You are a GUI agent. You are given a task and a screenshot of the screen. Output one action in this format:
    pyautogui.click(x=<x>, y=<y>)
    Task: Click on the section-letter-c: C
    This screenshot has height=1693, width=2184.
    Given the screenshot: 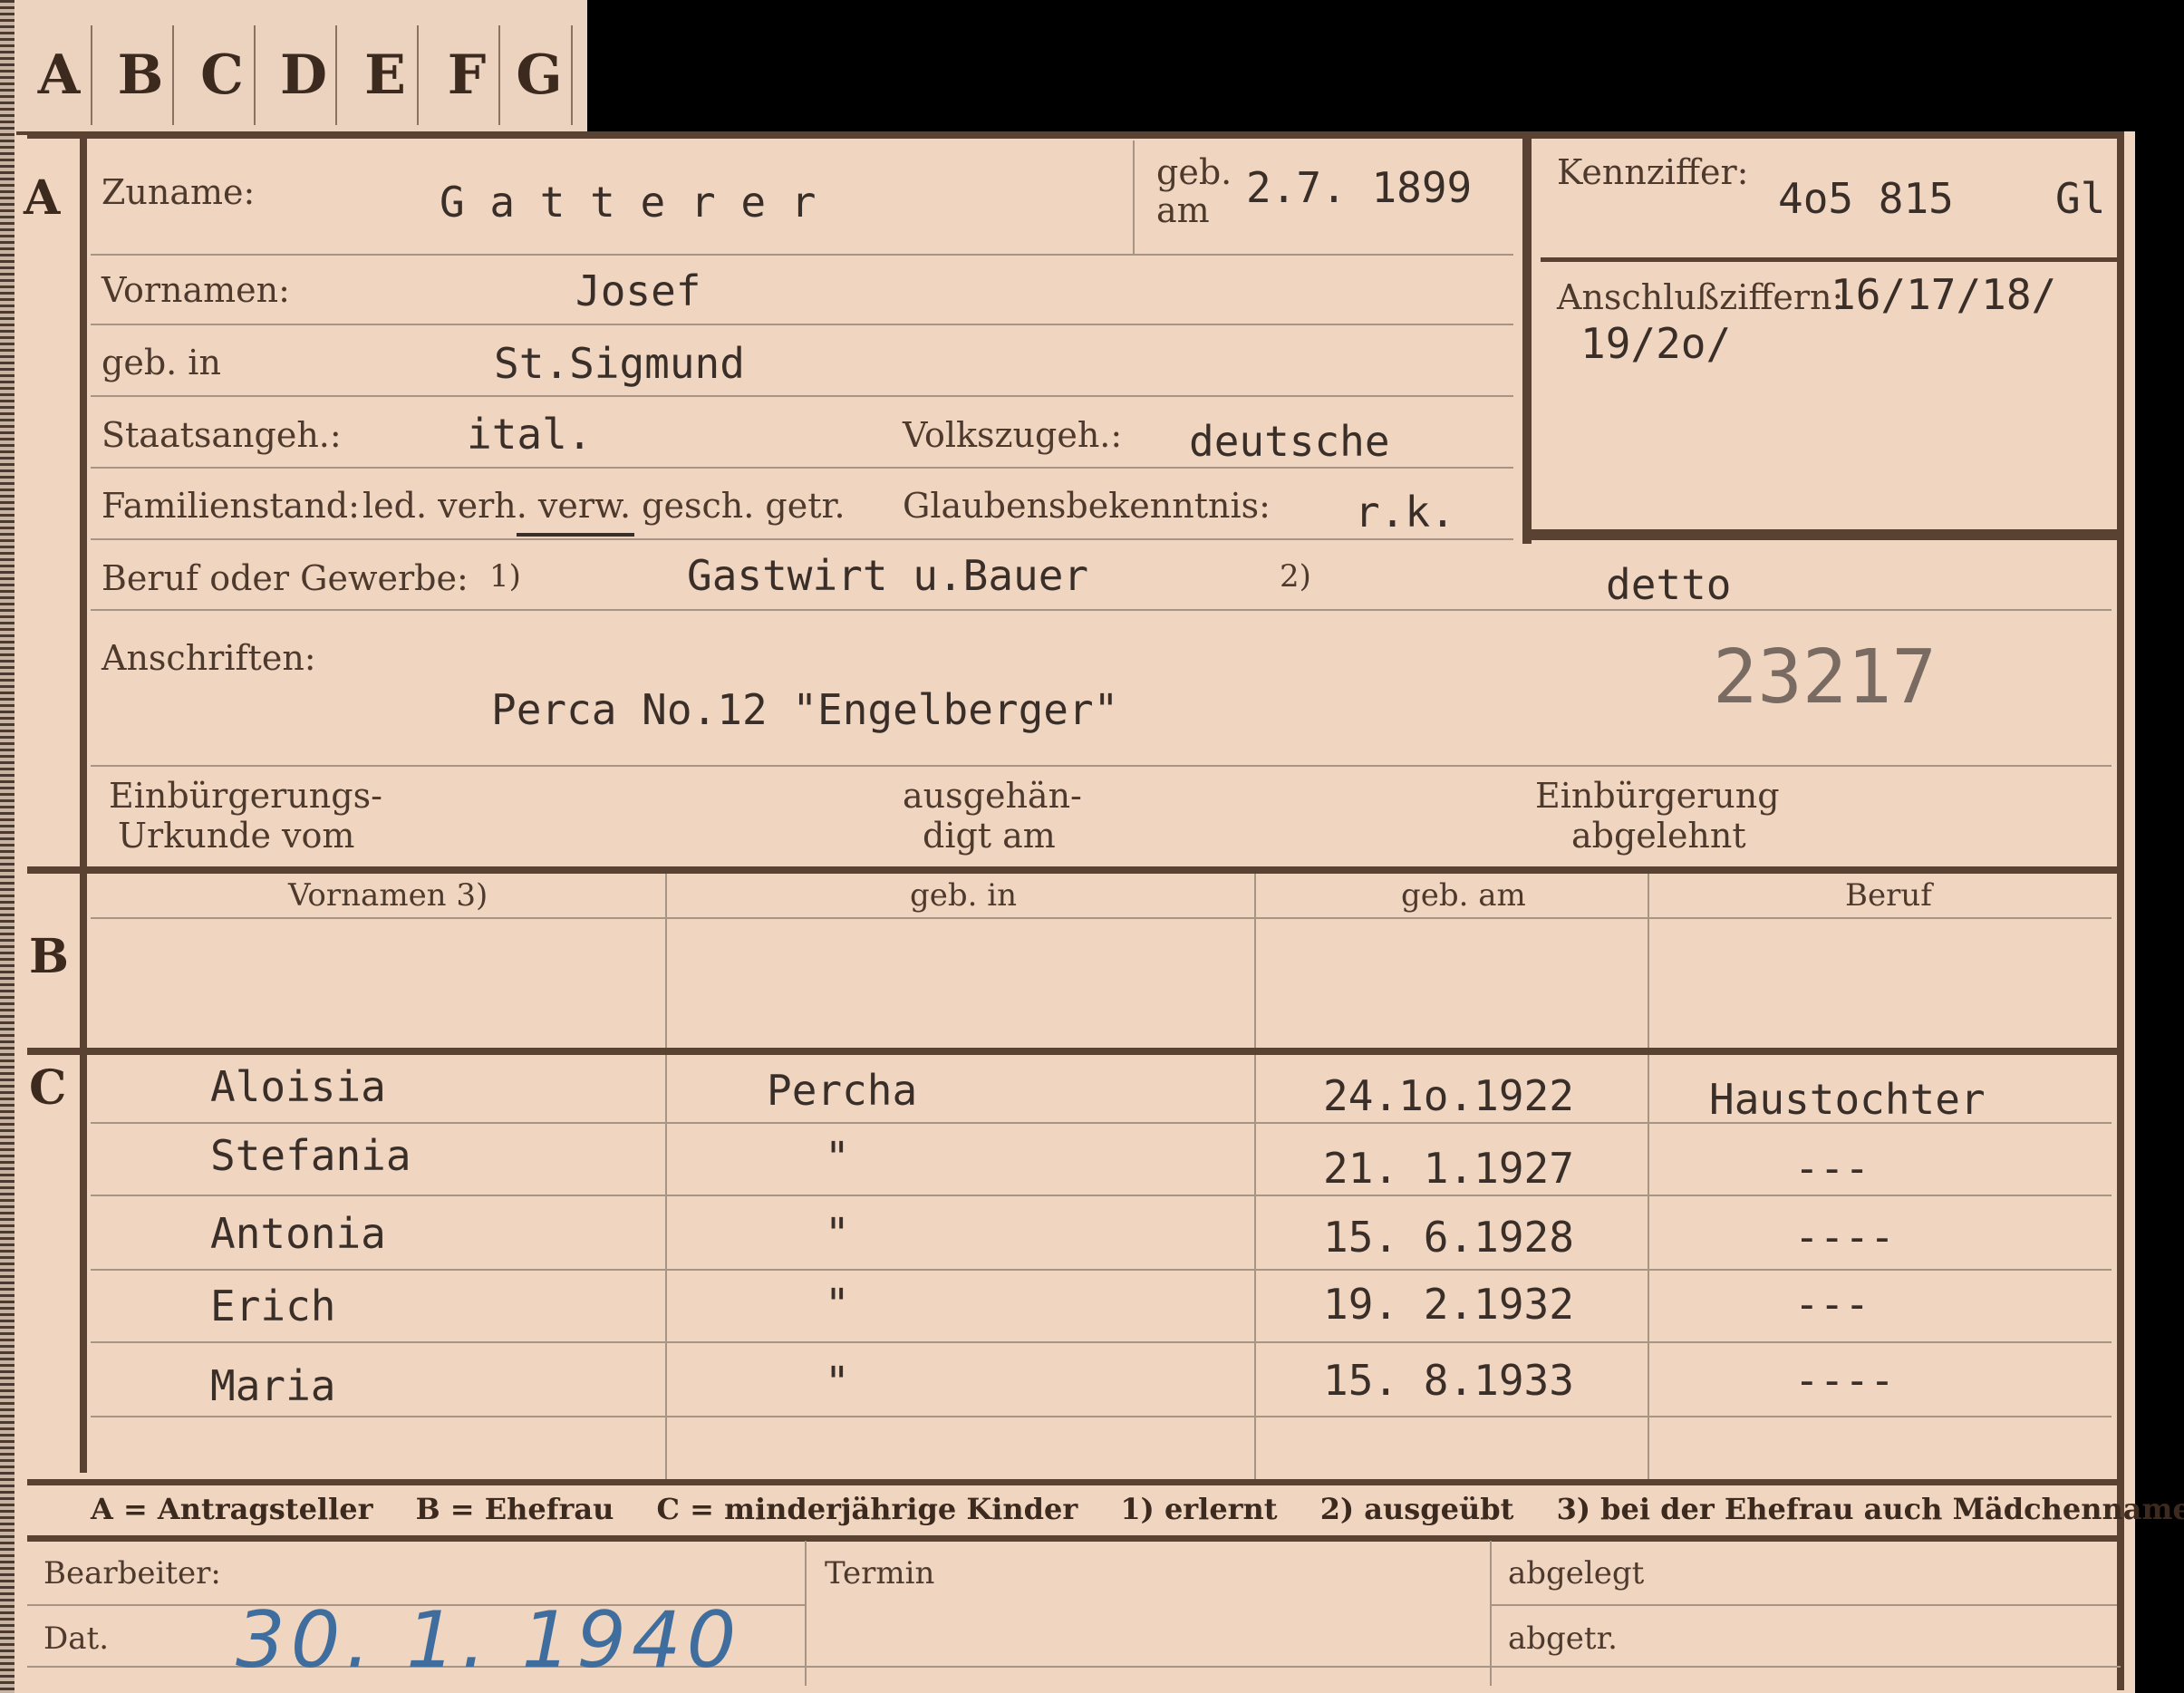 What is the action you would take?
    pyautogui.click(x=48, y=1088)
    